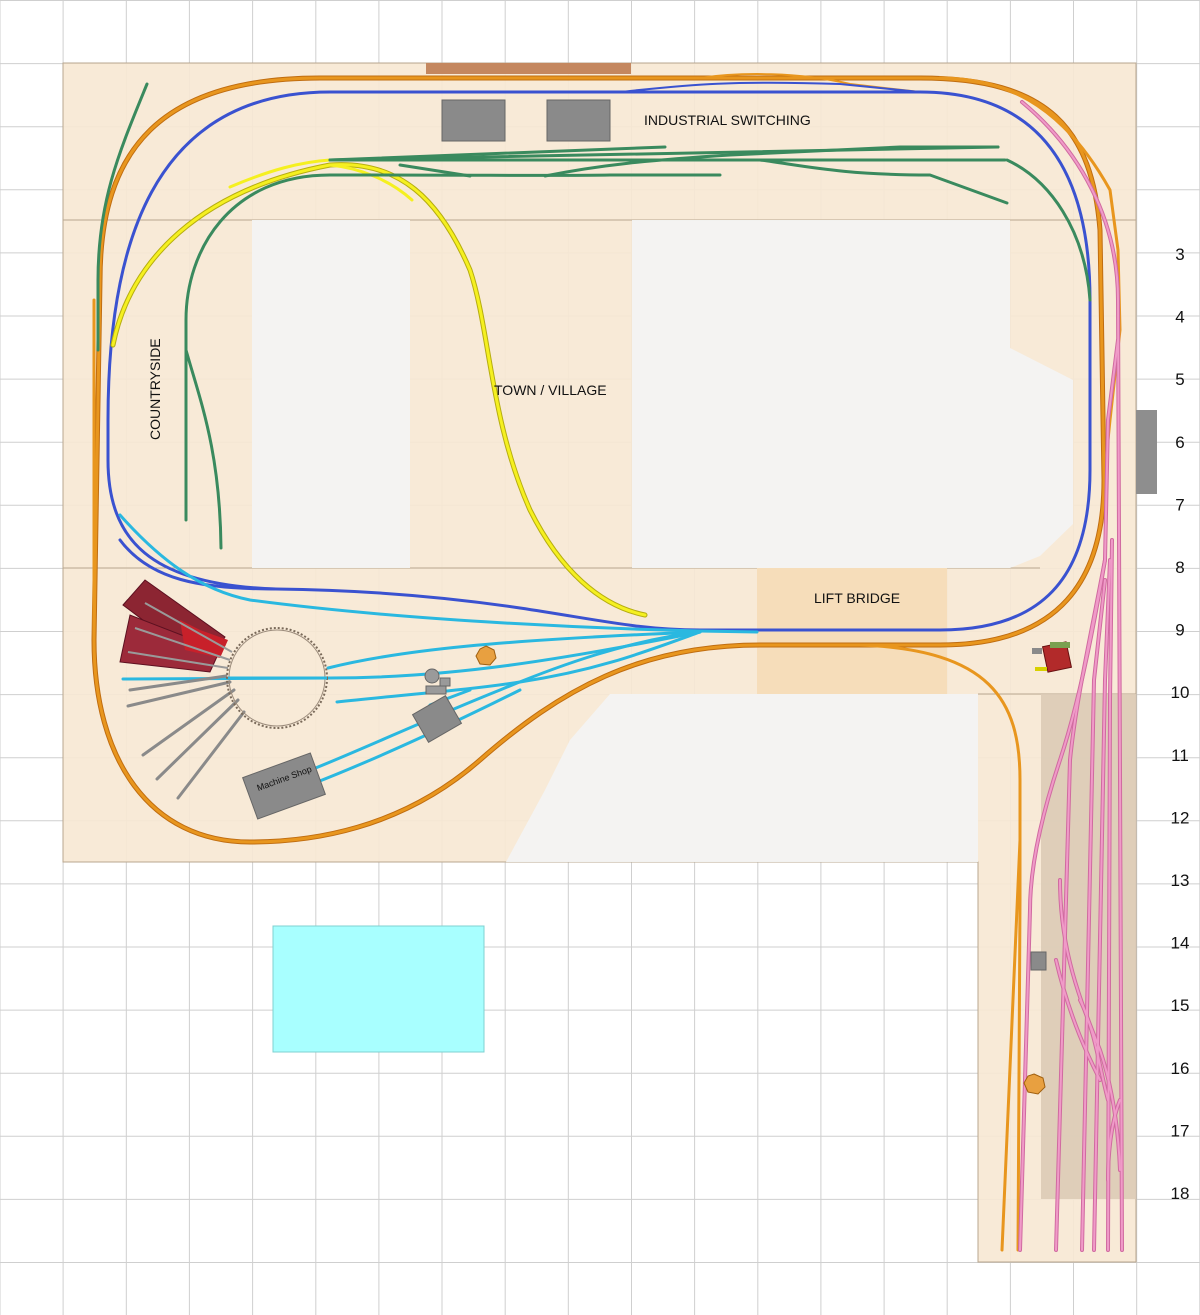 The image size is (1200, 1315). I want to click on lift-bridge-label: LIFT BRIDGE, so click(857, 598).